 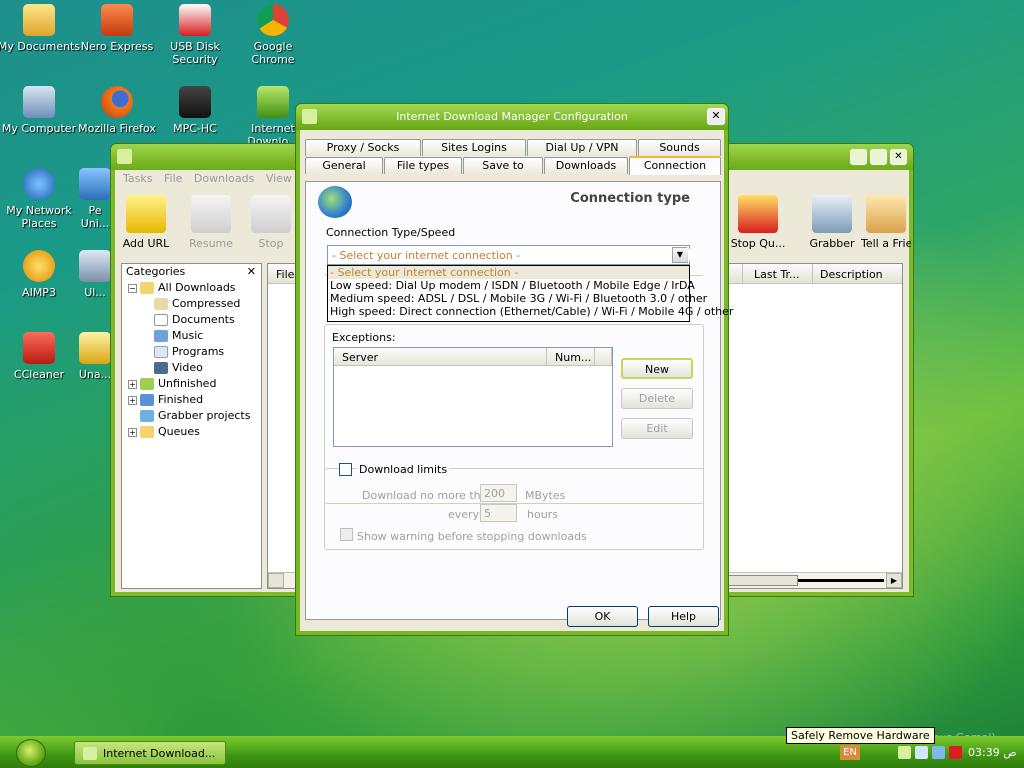 What do you see at coordinates (147, 400) in the screenshot?
I see `finished-folder-icon` at bounding box center [147, 400].